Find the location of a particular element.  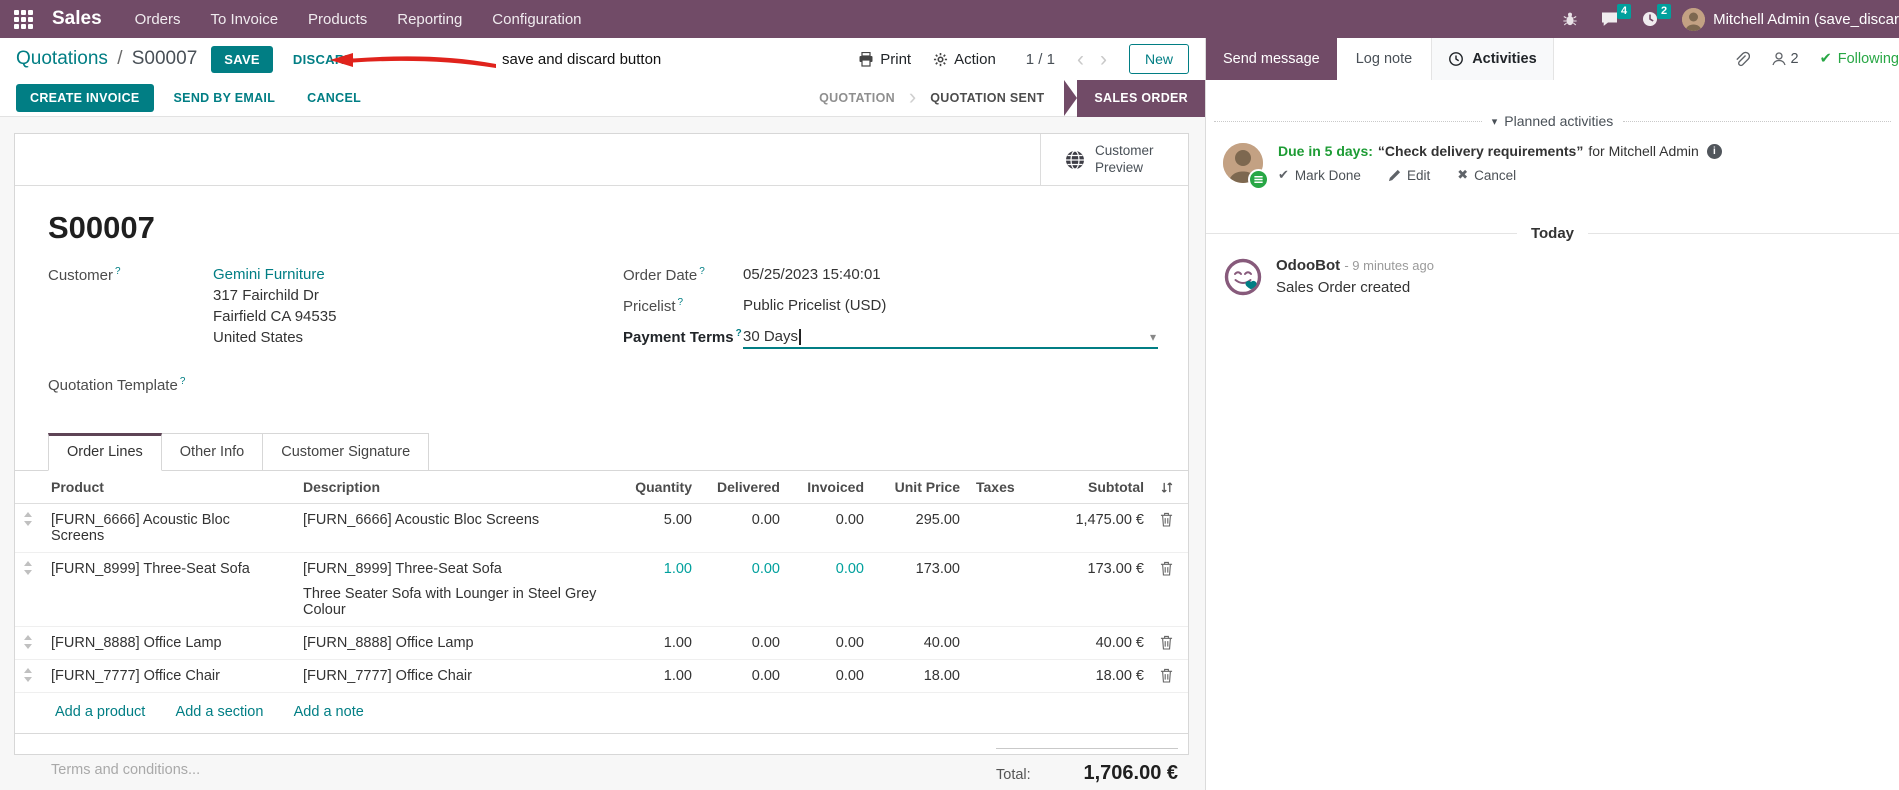

tab-order-lines: Order Lines is located at coordinates (105, 452).